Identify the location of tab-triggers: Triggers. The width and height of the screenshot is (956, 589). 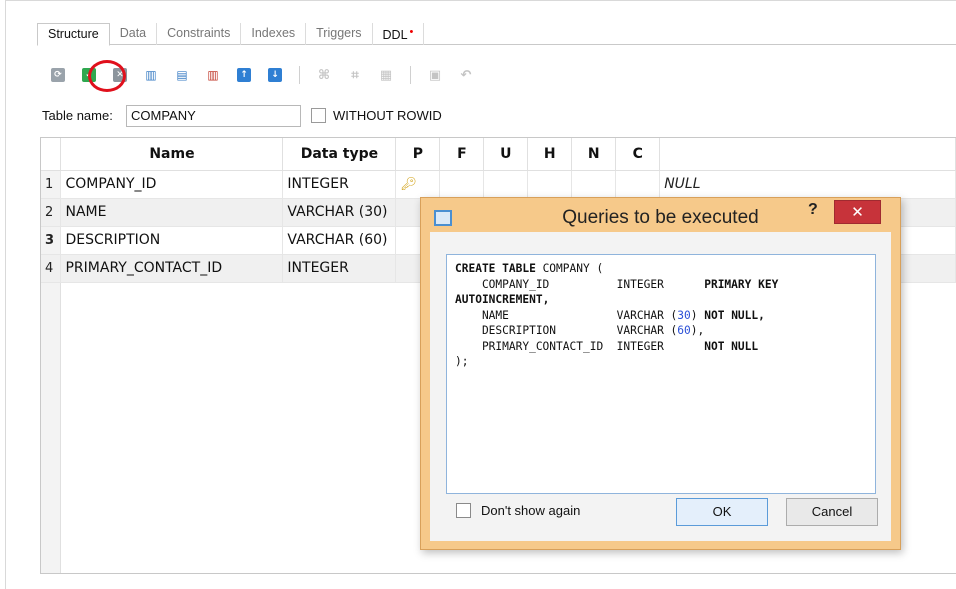
(339, 34).